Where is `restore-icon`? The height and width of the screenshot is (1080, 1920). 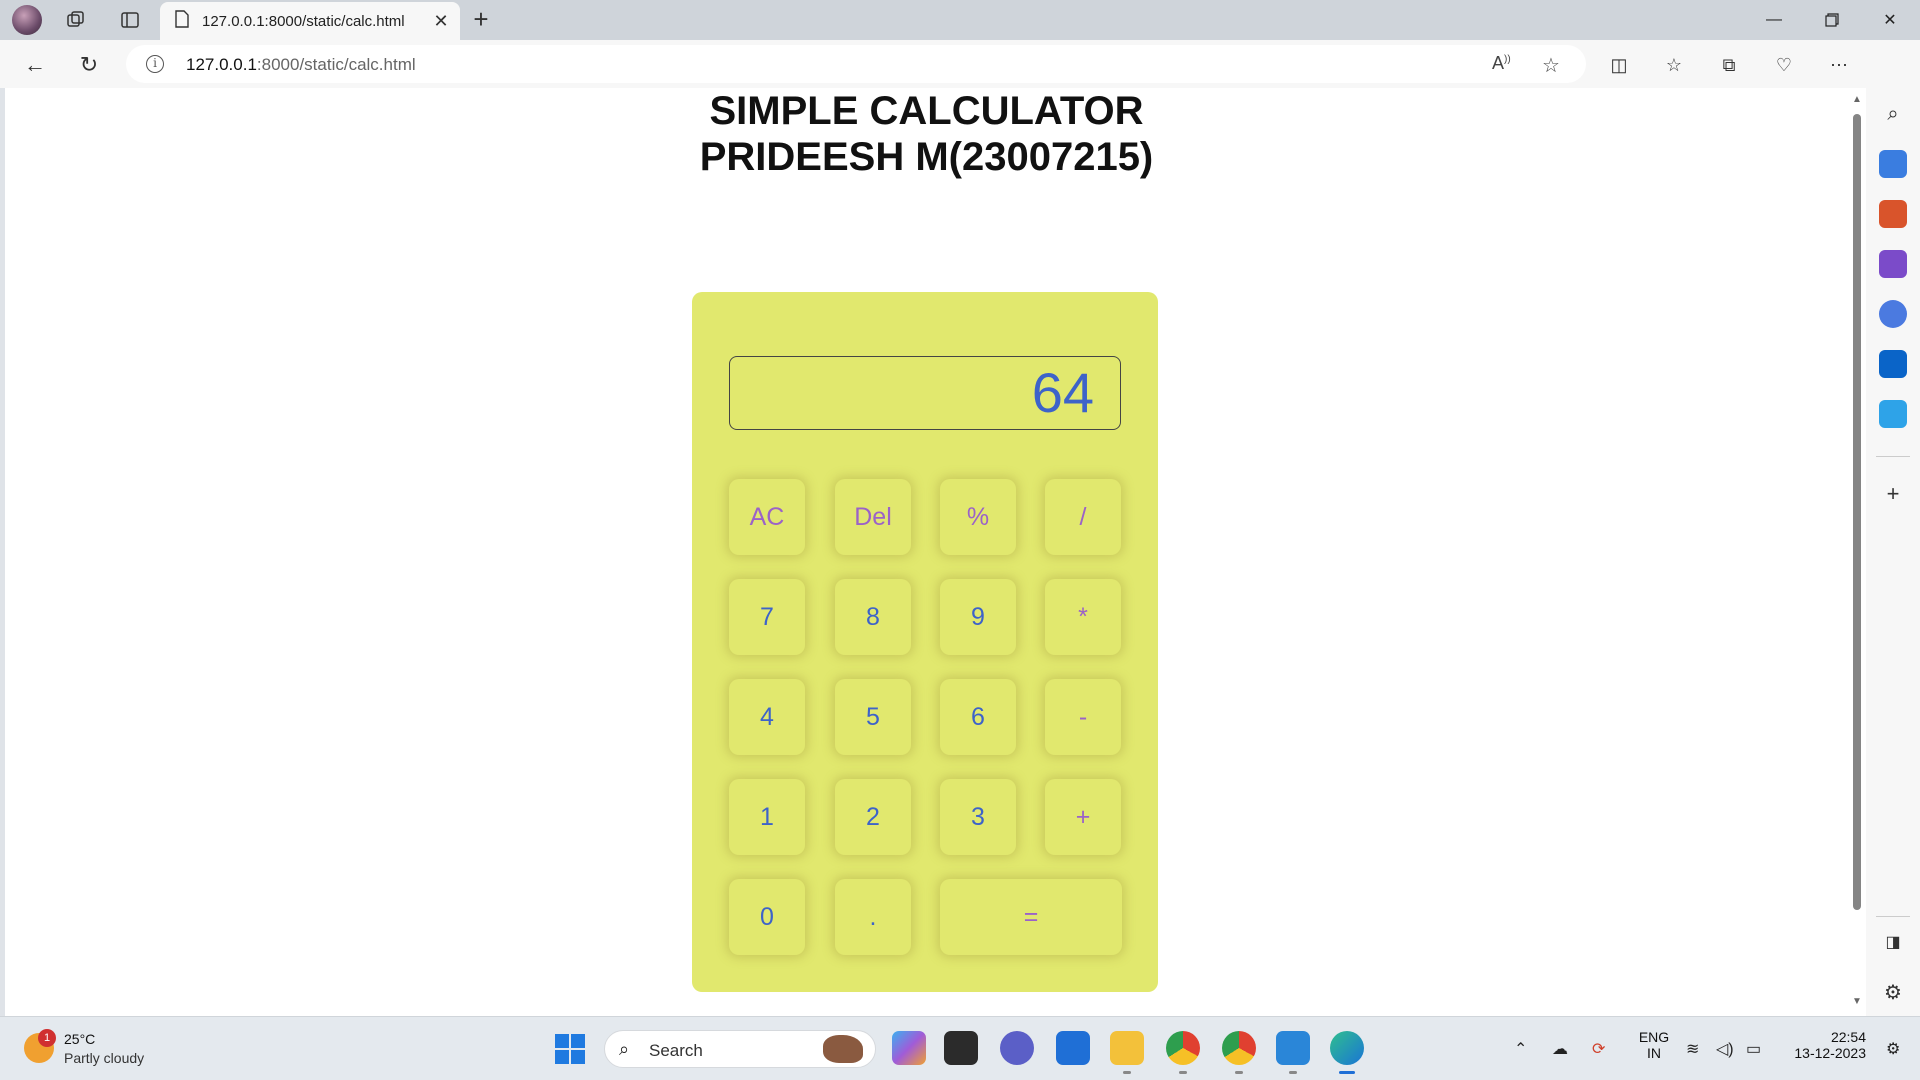 restore-icon is located at coordinates (1832, 20).